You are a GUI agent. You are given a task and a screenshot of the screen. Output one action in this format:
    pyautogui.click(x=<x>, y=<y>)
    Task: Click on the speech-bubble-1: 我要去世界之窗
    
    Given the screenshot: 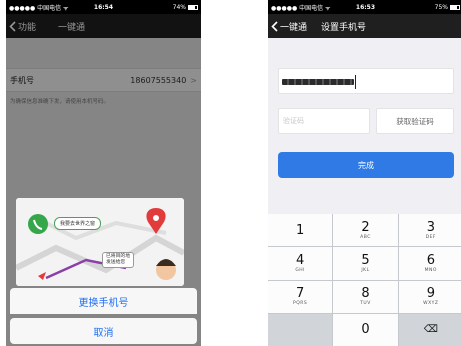 What is the action you would take?
    pyautogui.click(x=78, y=223)
    